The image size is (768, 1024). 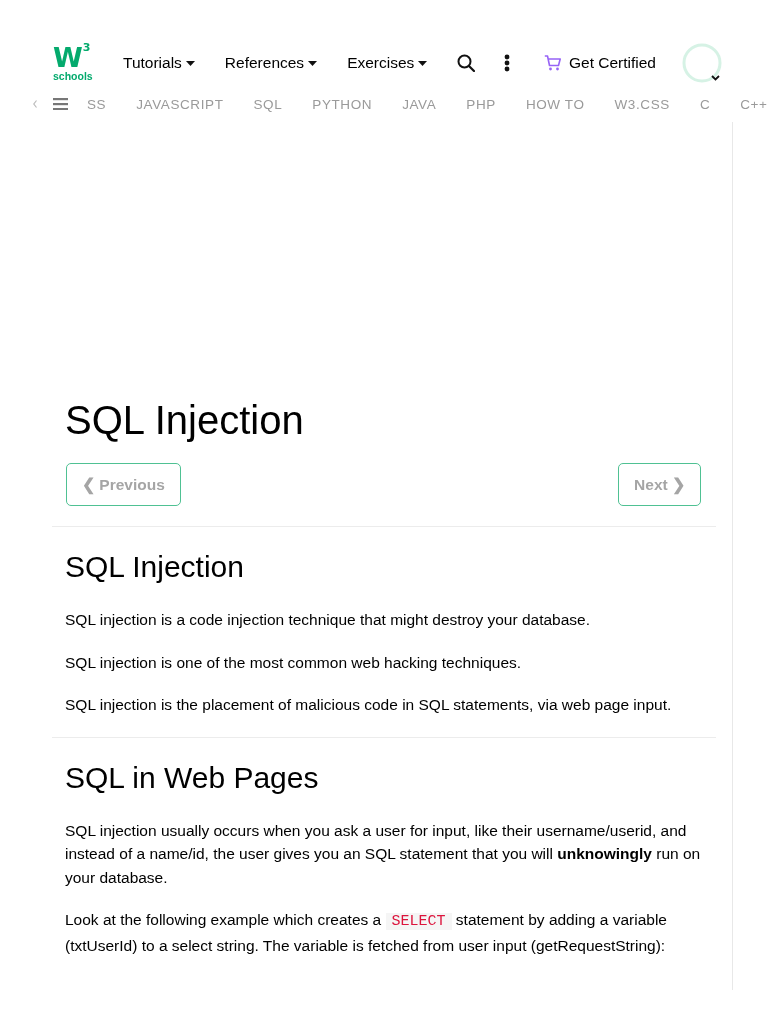 I want to click on logo-wordmark: schools, so click(x=72, y=75).